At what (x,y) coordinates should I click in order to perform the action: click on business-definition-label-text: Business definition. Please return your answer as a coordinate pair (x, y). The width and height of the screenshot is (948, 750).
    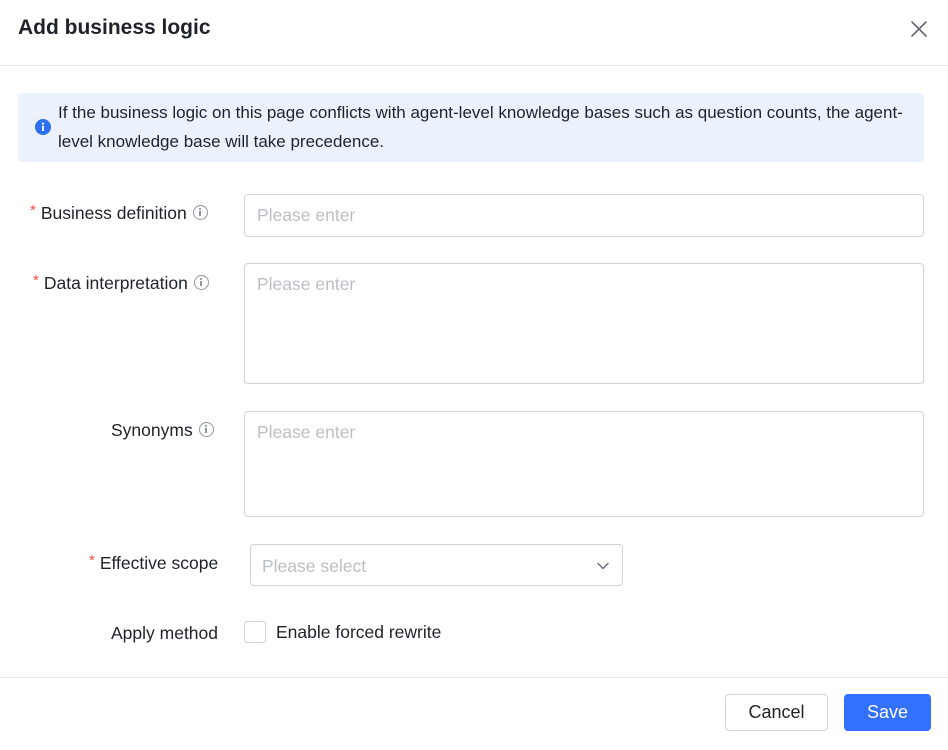
    Looking at the image, I should click on (113, 213).